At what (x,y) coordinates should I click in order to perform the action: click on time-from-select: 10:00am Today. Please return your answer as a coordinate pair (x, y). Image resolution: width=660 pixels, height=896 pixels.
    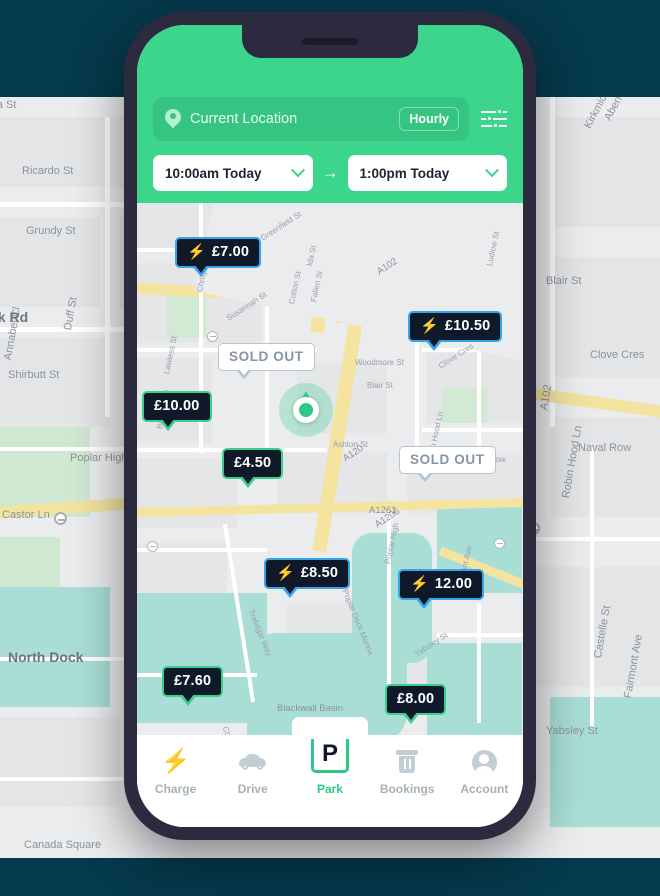
    Looking at the image, I should click on (233, 173).